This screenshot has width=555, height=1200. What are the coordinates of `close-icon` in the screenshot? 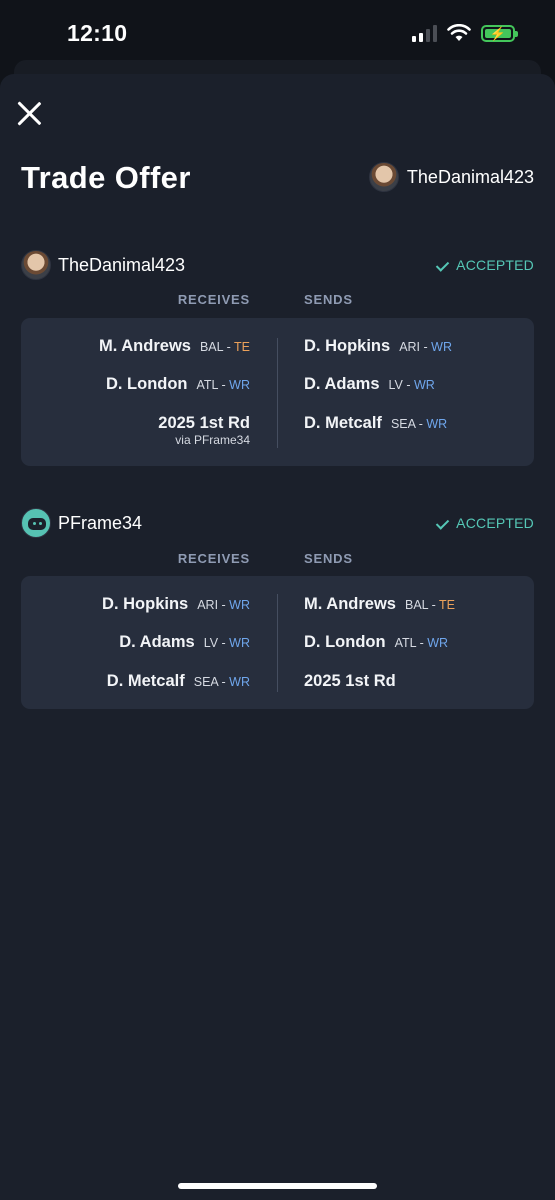 It's located at (29, 113).